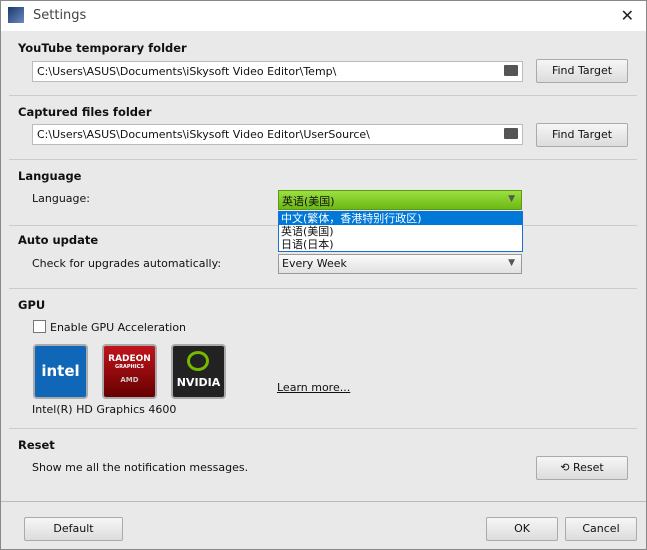  I want to click on captured-heading: Captured files folder, so click(85, 112).